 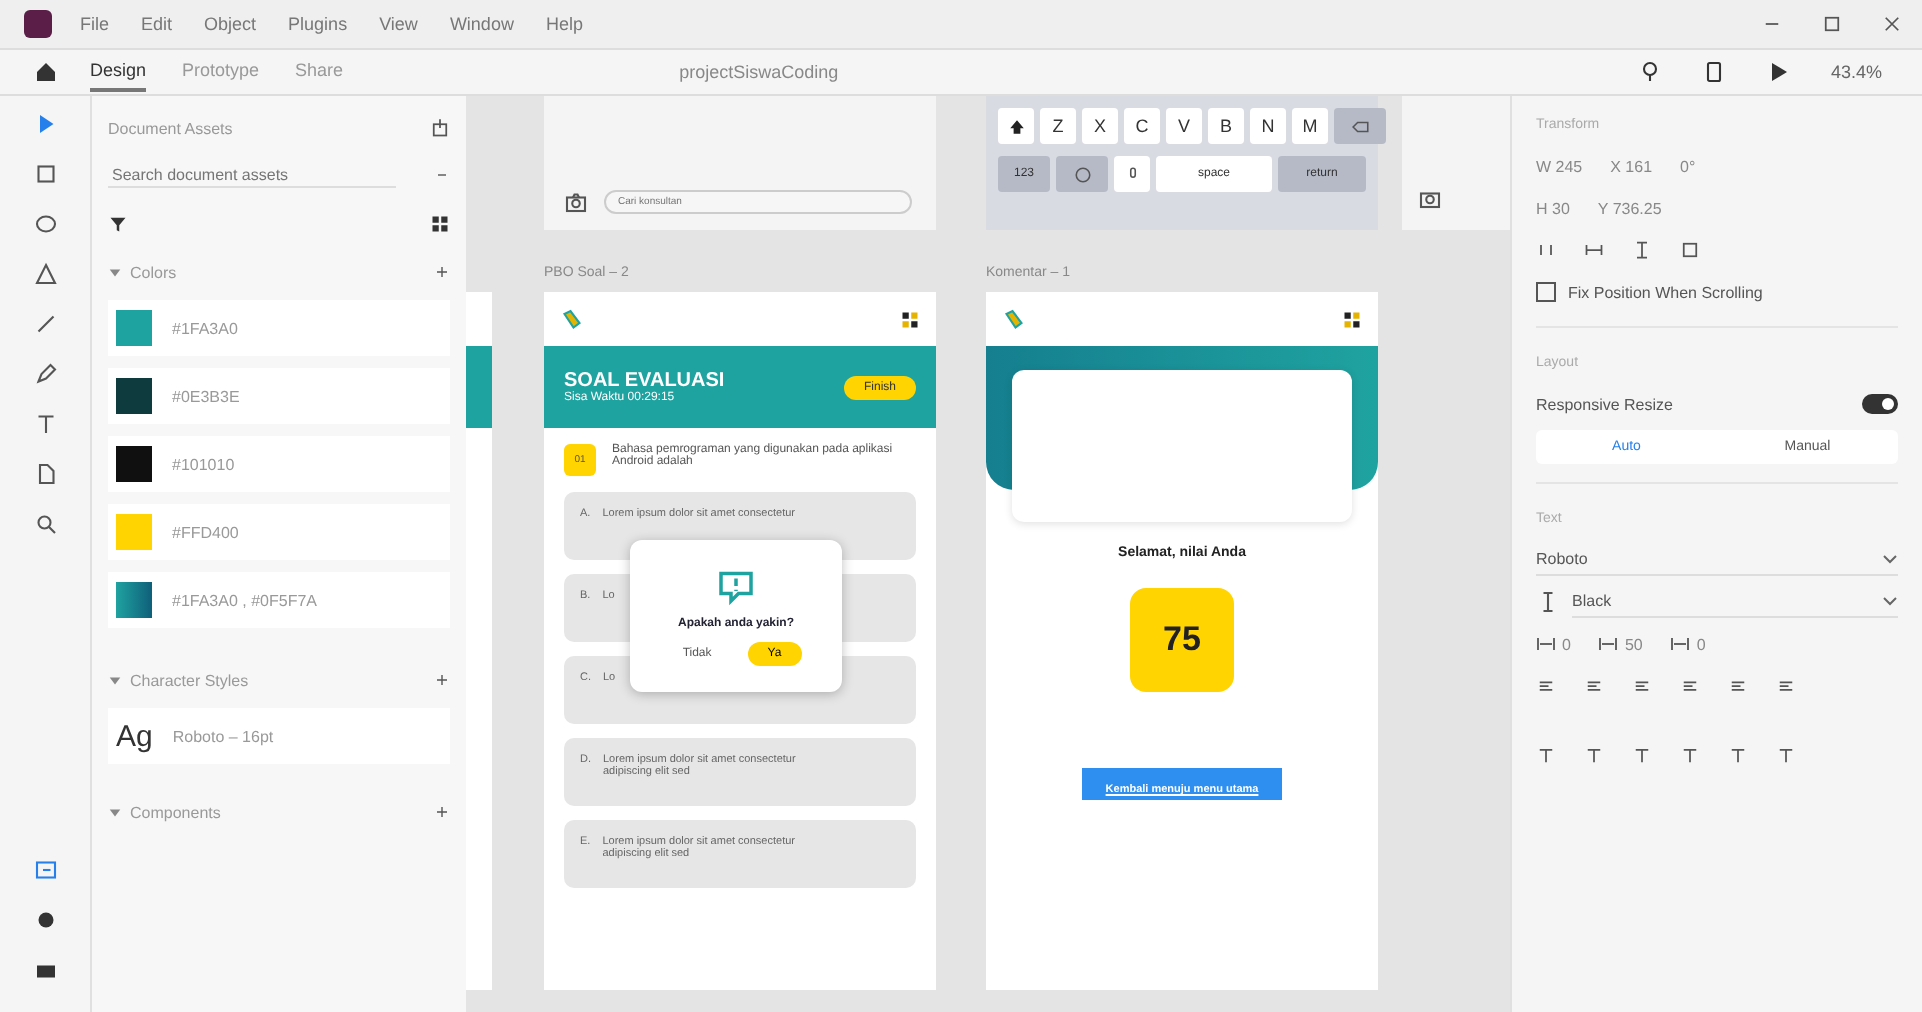 I want to click on rectangle-icon, so click(x=45, y=174).